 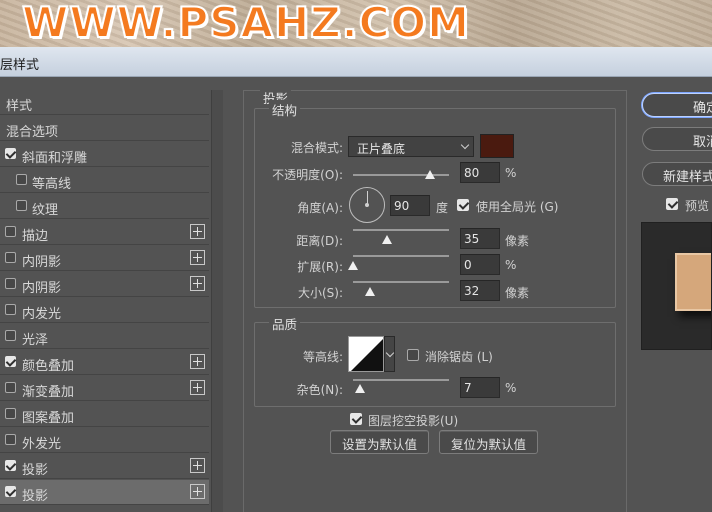 I want to click on size-input: 32, so click(x=480, y=290).